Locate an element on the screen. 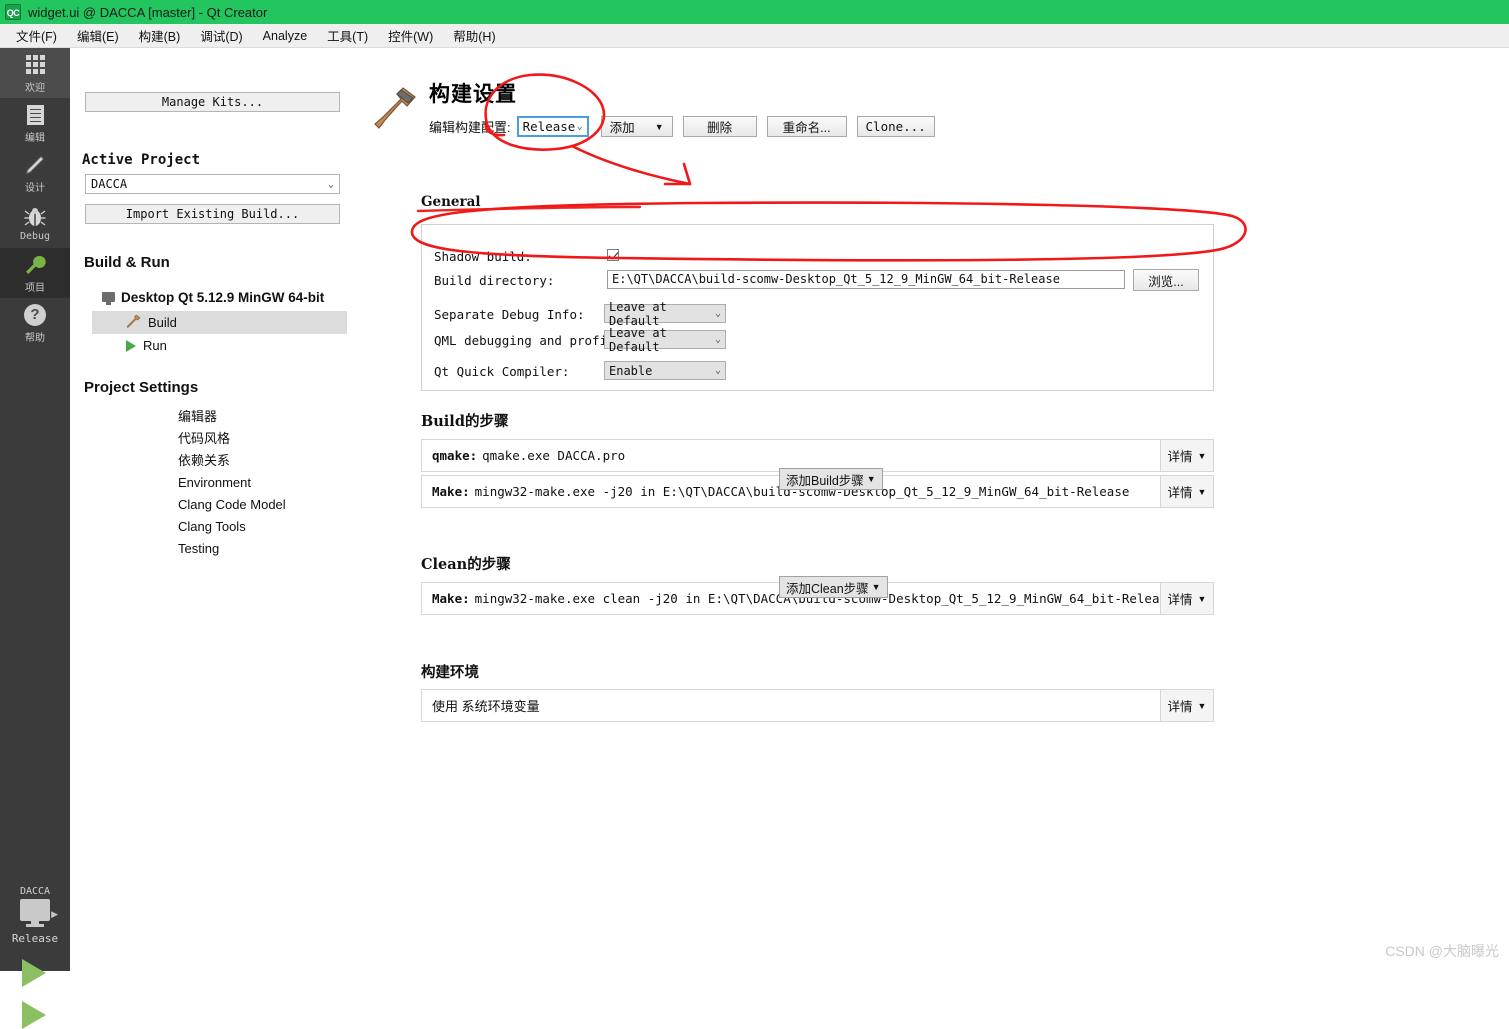 The width and height of the screenshot is (1509, 1029). active-project-combo: DACCA ⌄ is located at coordinates (212, 184).